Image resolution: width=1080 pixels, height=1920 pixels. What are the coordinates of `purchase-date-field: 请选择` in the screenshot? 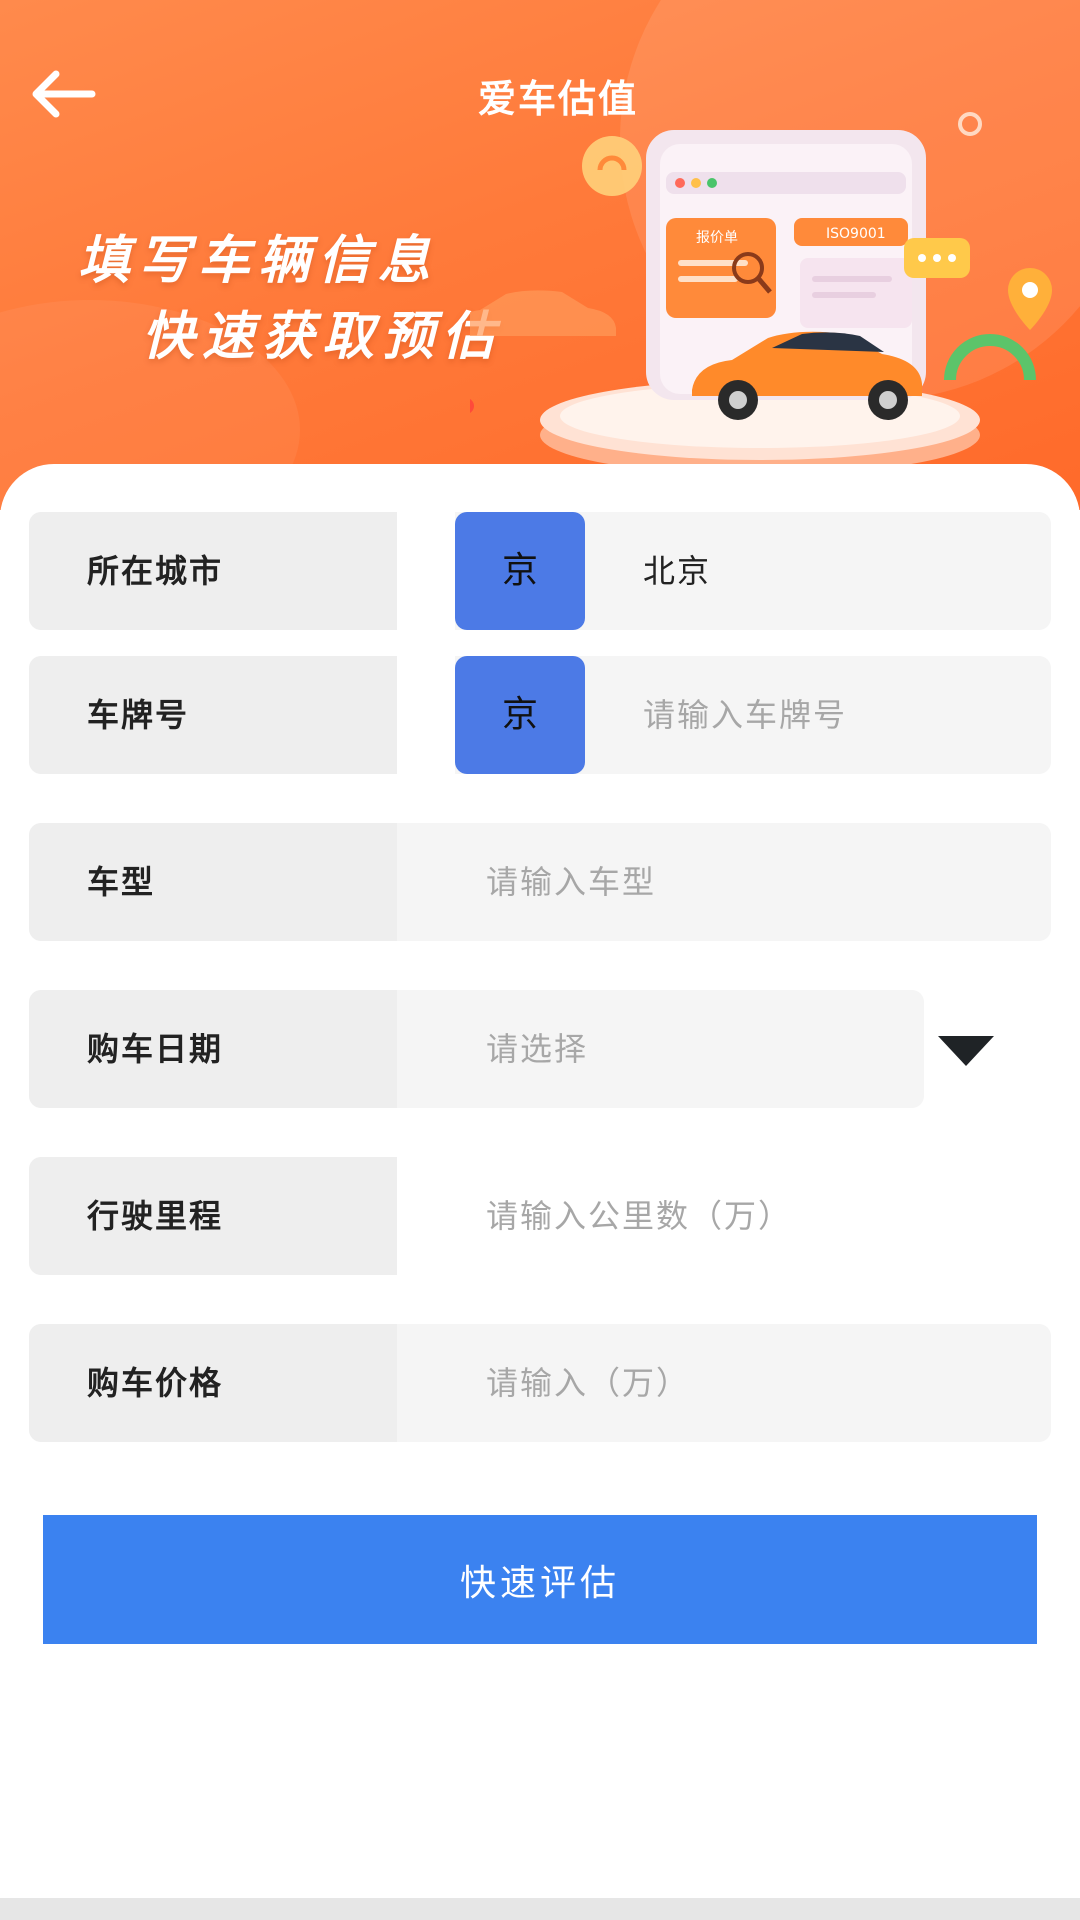 It's located at (660, 1049).